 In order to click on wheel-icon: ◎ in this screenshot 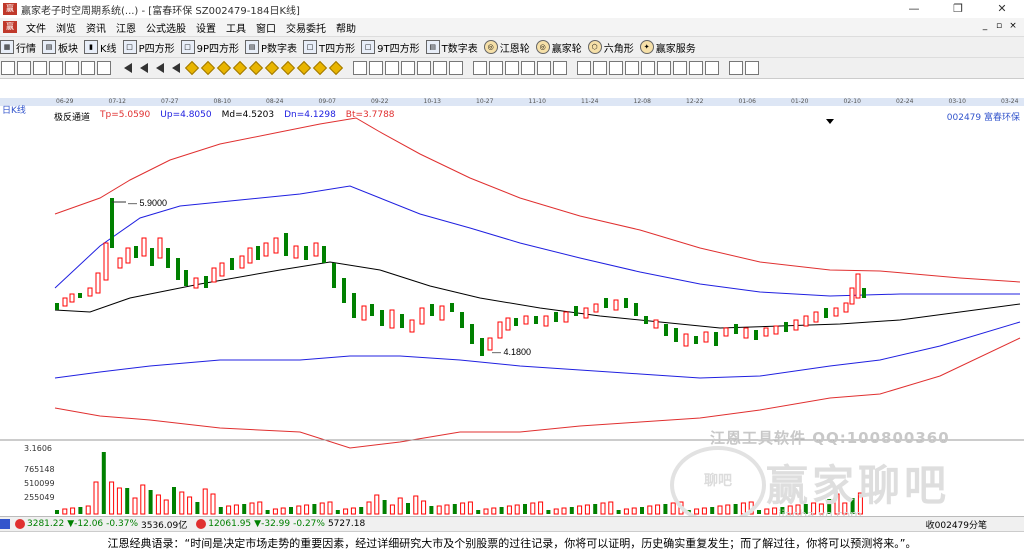, I will do `click(490, 47)`.